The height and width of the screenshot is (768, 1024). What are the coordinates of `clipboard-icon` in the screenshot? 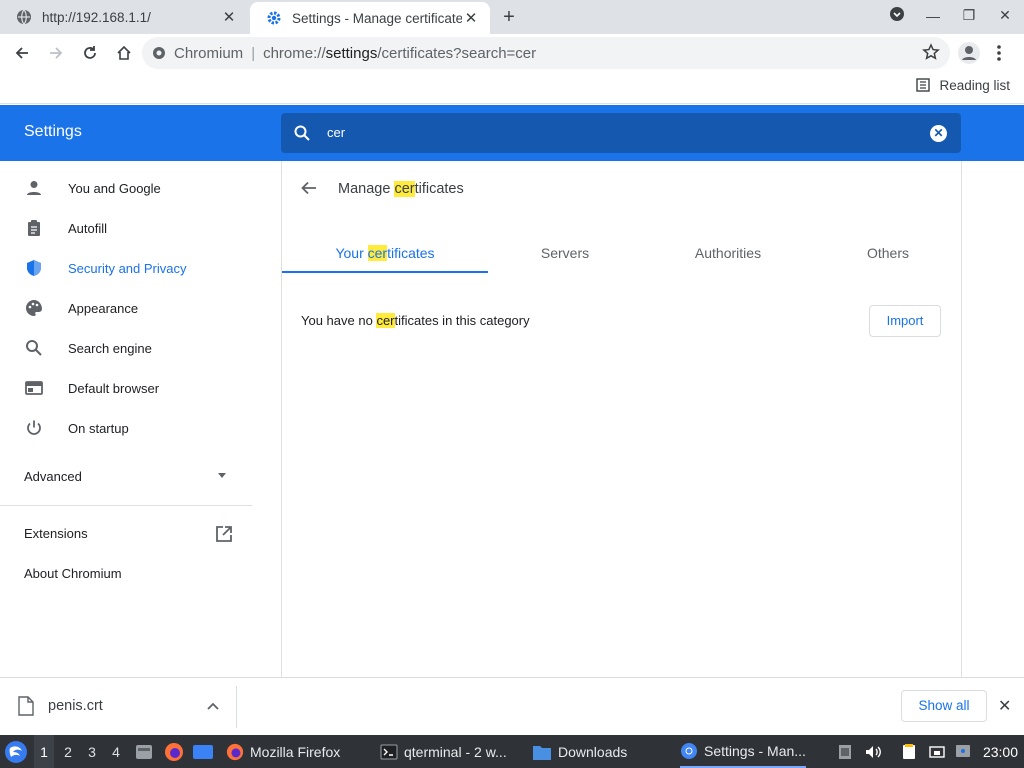 It's located at (34, 228).